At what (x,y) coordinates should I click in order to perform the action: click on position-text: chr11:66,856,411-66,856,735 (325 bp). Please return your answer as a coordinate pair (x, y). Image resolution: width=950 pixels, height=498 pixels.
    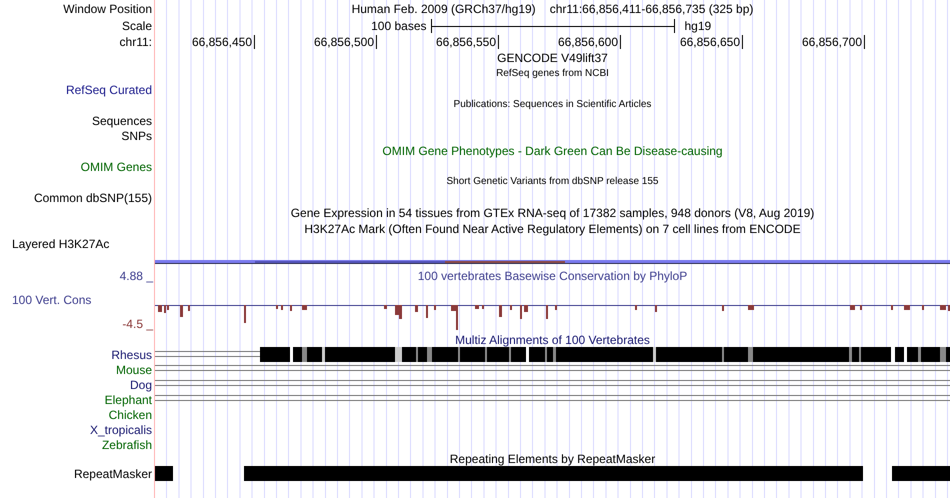
    Looking at the image, I should click on (652, 9).